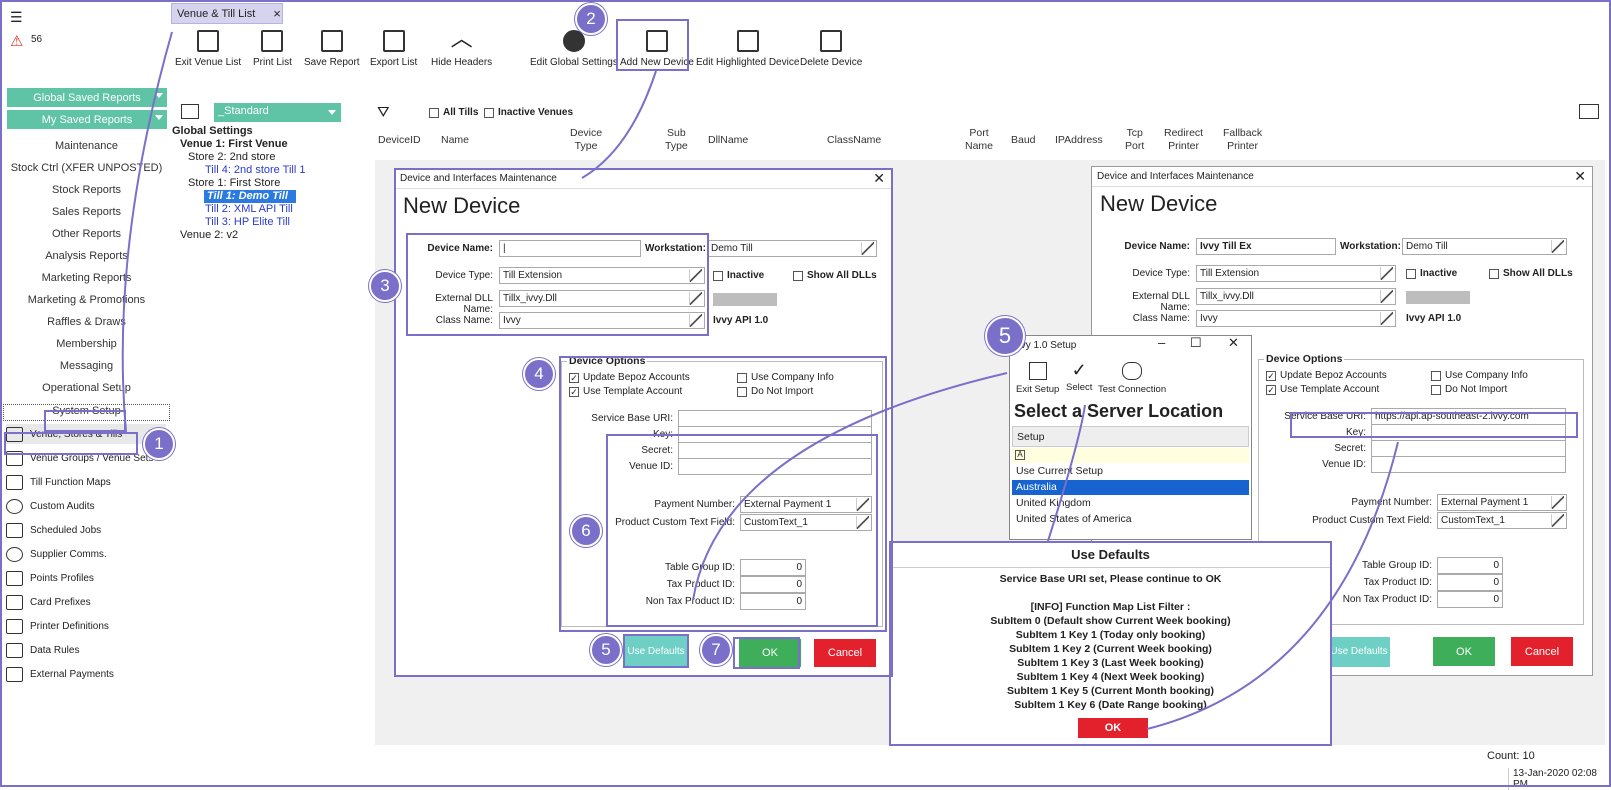  What do you see at coordinates (586, 531) in the screenshot?
I see `step-badge: 6` at bounding box center [586, 531].